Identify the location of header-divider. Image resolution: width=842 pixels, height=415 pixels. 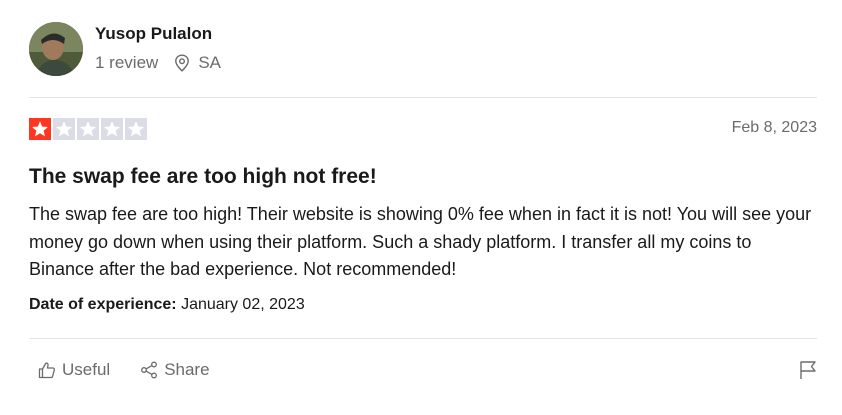
(423, 97).